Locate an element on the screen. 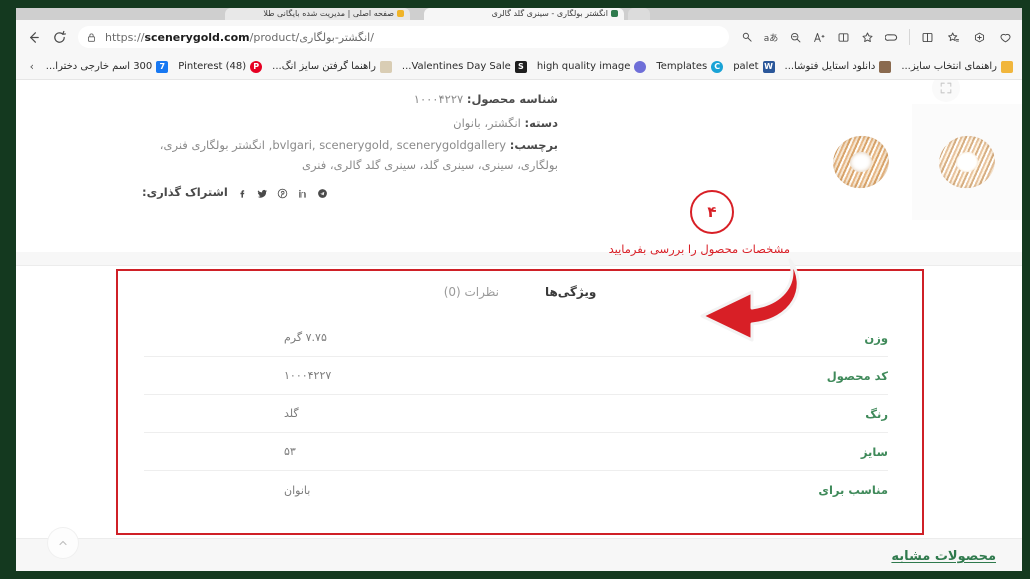 Image resolution: width=1030 pixels, height=579 pixels. bookmark-label: palet is located at coordinates (746, 66).